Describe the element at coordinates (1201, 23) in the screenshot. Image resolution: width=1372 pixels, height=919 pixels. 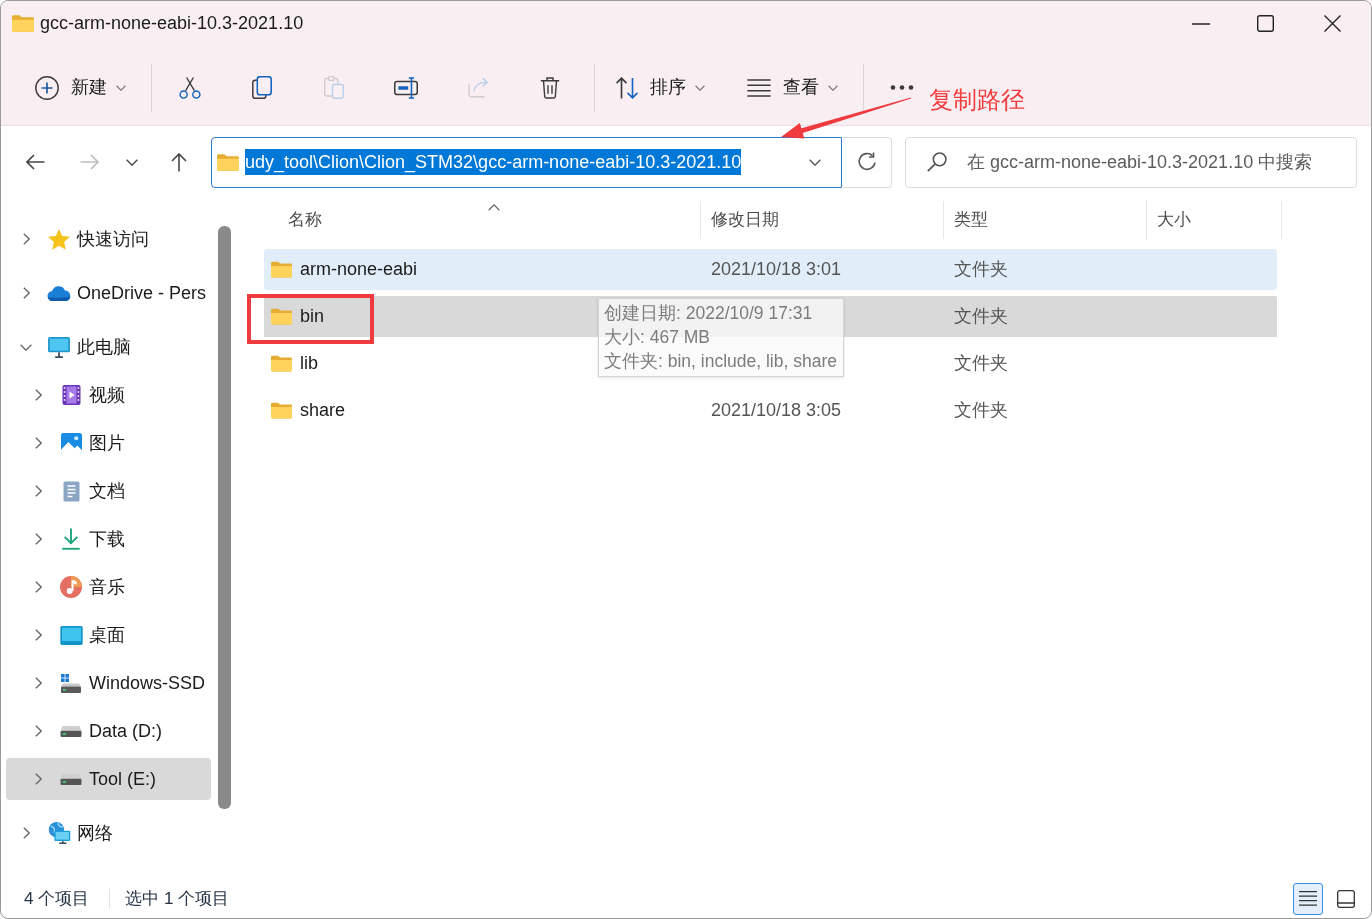
I see `minimize-icon` at that location.